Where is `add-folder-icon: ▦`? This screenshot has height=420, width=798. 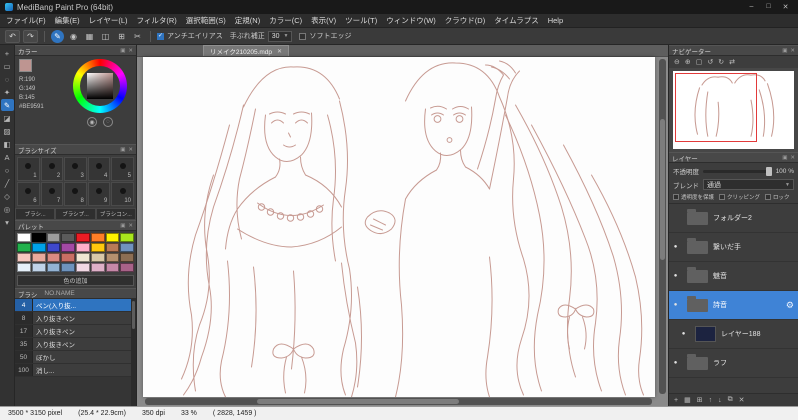
add-folder-icon: ▦ is located at coordinates (687, 400).